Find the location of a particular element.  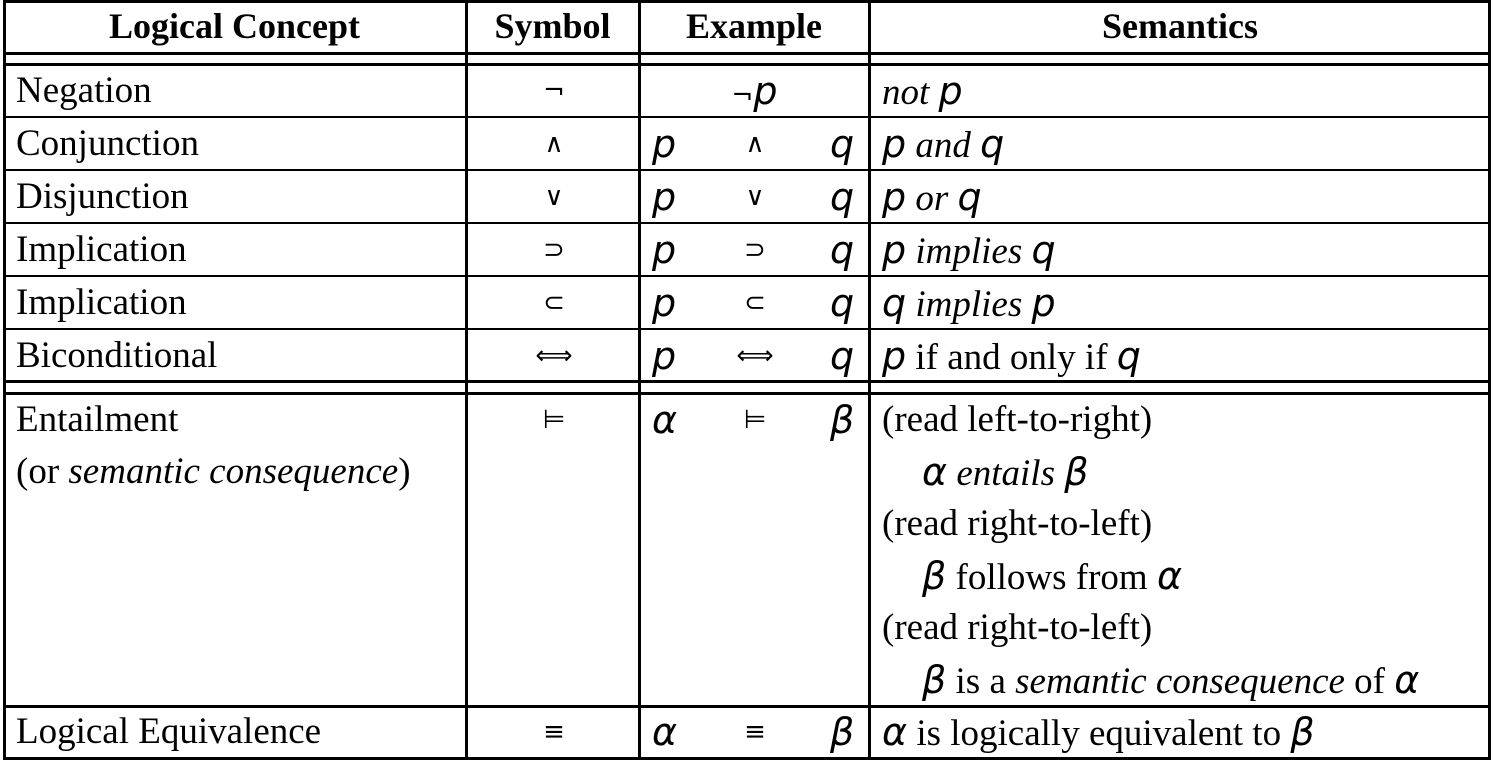

concept-cell-subtitle: (or semantic consequence) is located at coordinates (213, 472).